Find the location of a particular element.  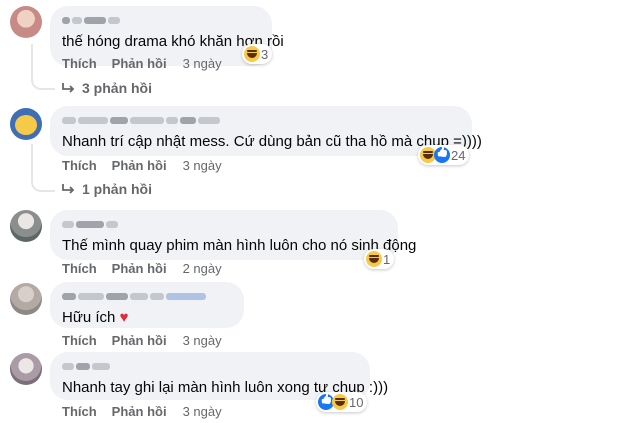

reaction-summary: 24 is located at coordinates (444, 155).